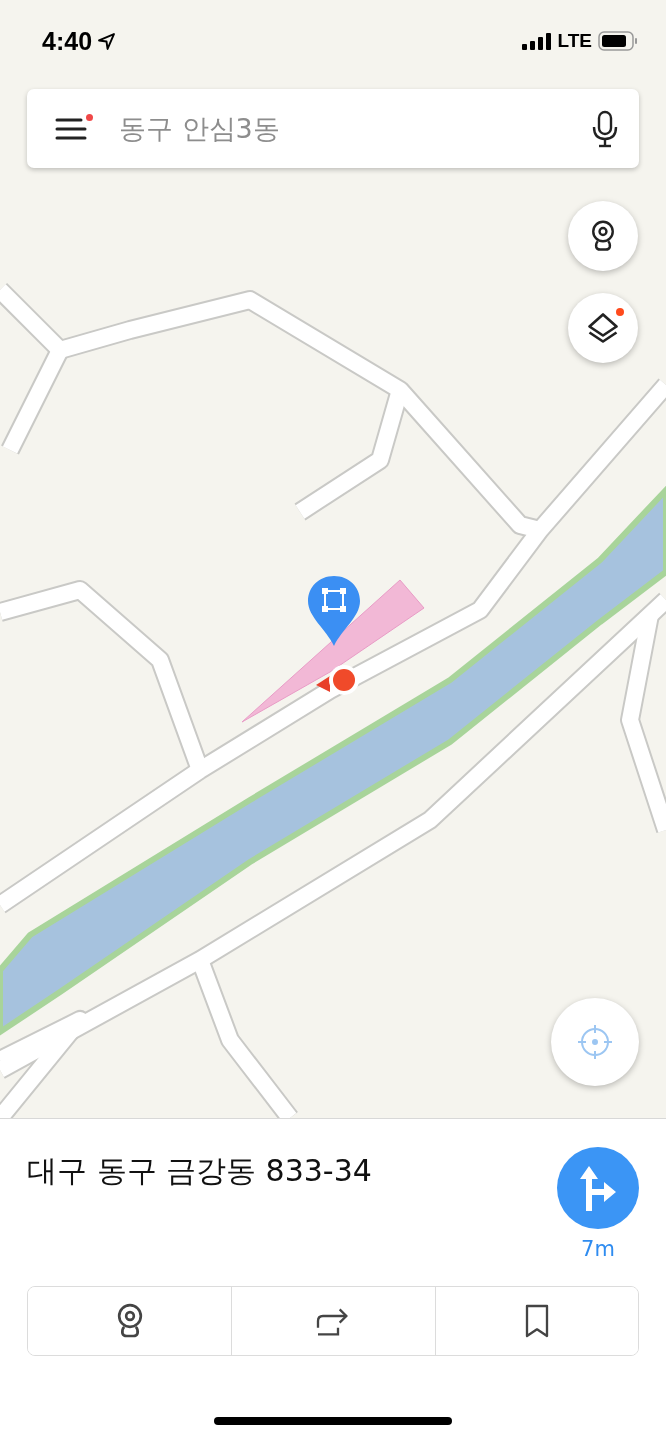 This screenshot has height=1440, width=666. Describe the element at coordinates (574, 41) in the screenshot. I see `network-label: LTE` at that location.